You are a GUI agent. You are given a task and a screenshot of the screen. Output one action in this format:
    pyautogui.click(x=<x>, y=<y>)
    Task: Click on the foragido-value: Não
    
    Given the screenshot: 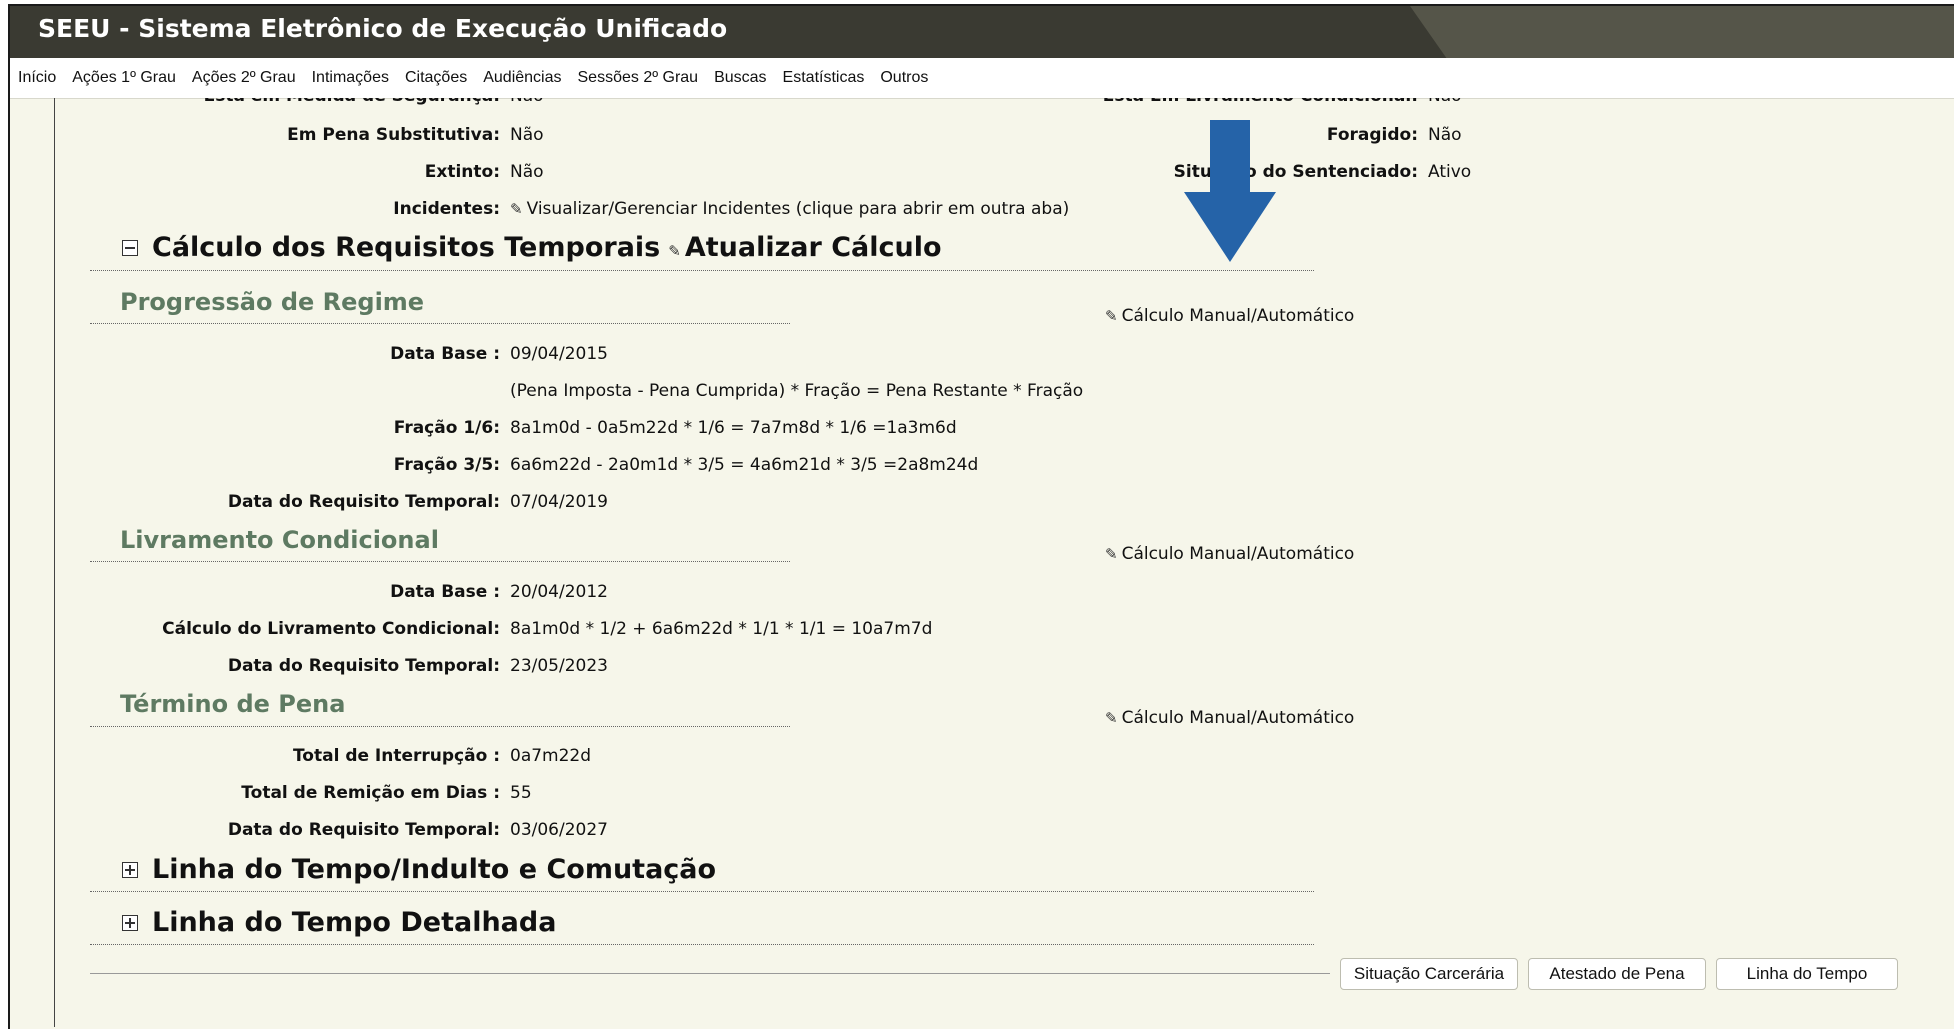 What is the action you would take?
    pyautogui.click(x=1445, y=135)
    